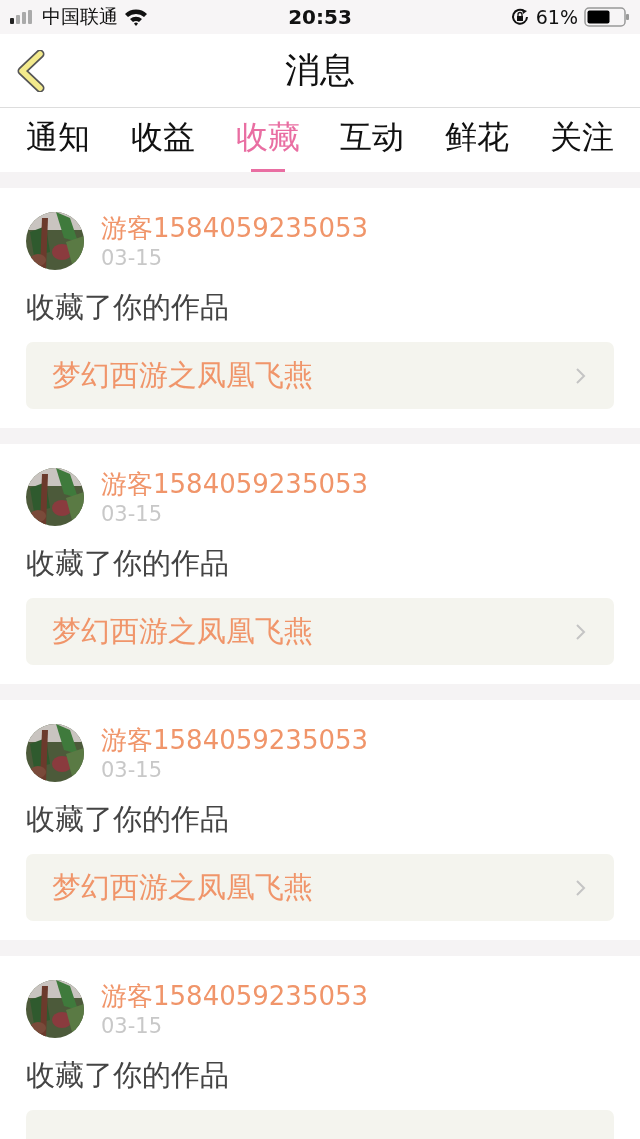 This screenshot has width=640, height=1139. I want to click on carrier-name: 中国联通, so click(80, 16).